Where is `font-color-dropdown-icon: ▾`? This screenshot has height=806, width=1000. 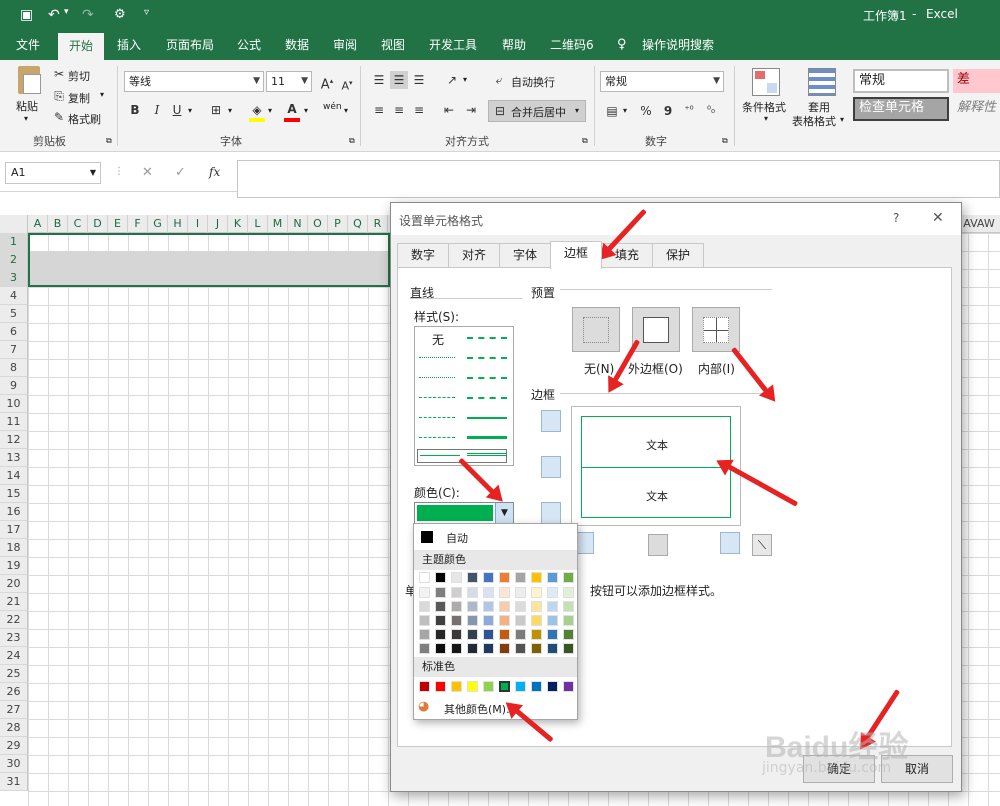
font-color-dropdown-icon: ▾ is located at coordinates (306, 110).